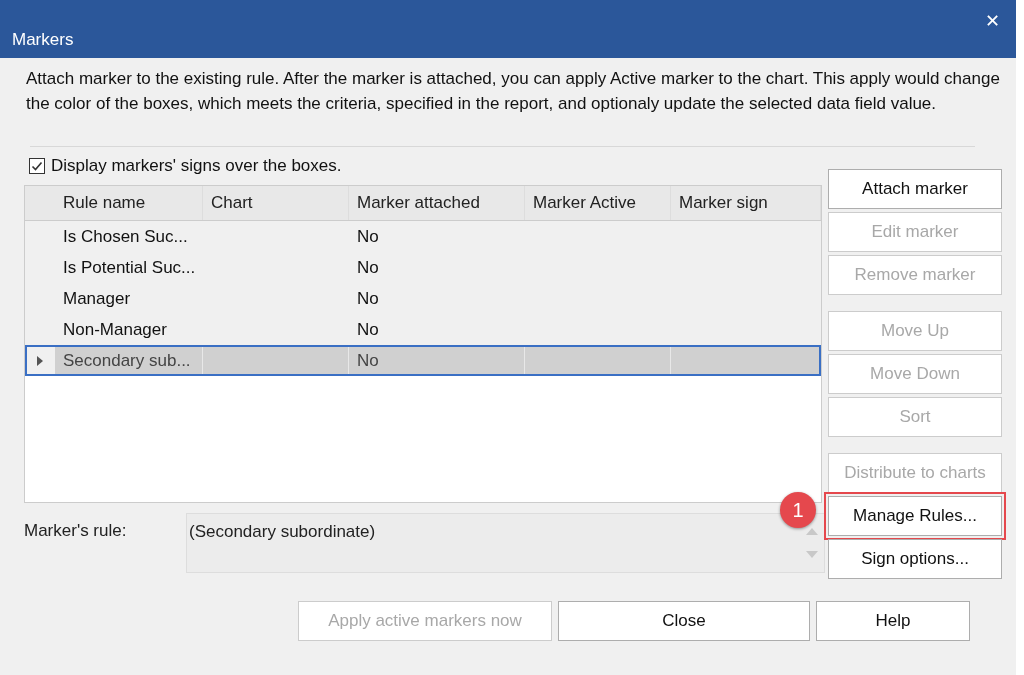 The image size is (1024, 675). I want to click on footer-button: Help, so click(893, 621).